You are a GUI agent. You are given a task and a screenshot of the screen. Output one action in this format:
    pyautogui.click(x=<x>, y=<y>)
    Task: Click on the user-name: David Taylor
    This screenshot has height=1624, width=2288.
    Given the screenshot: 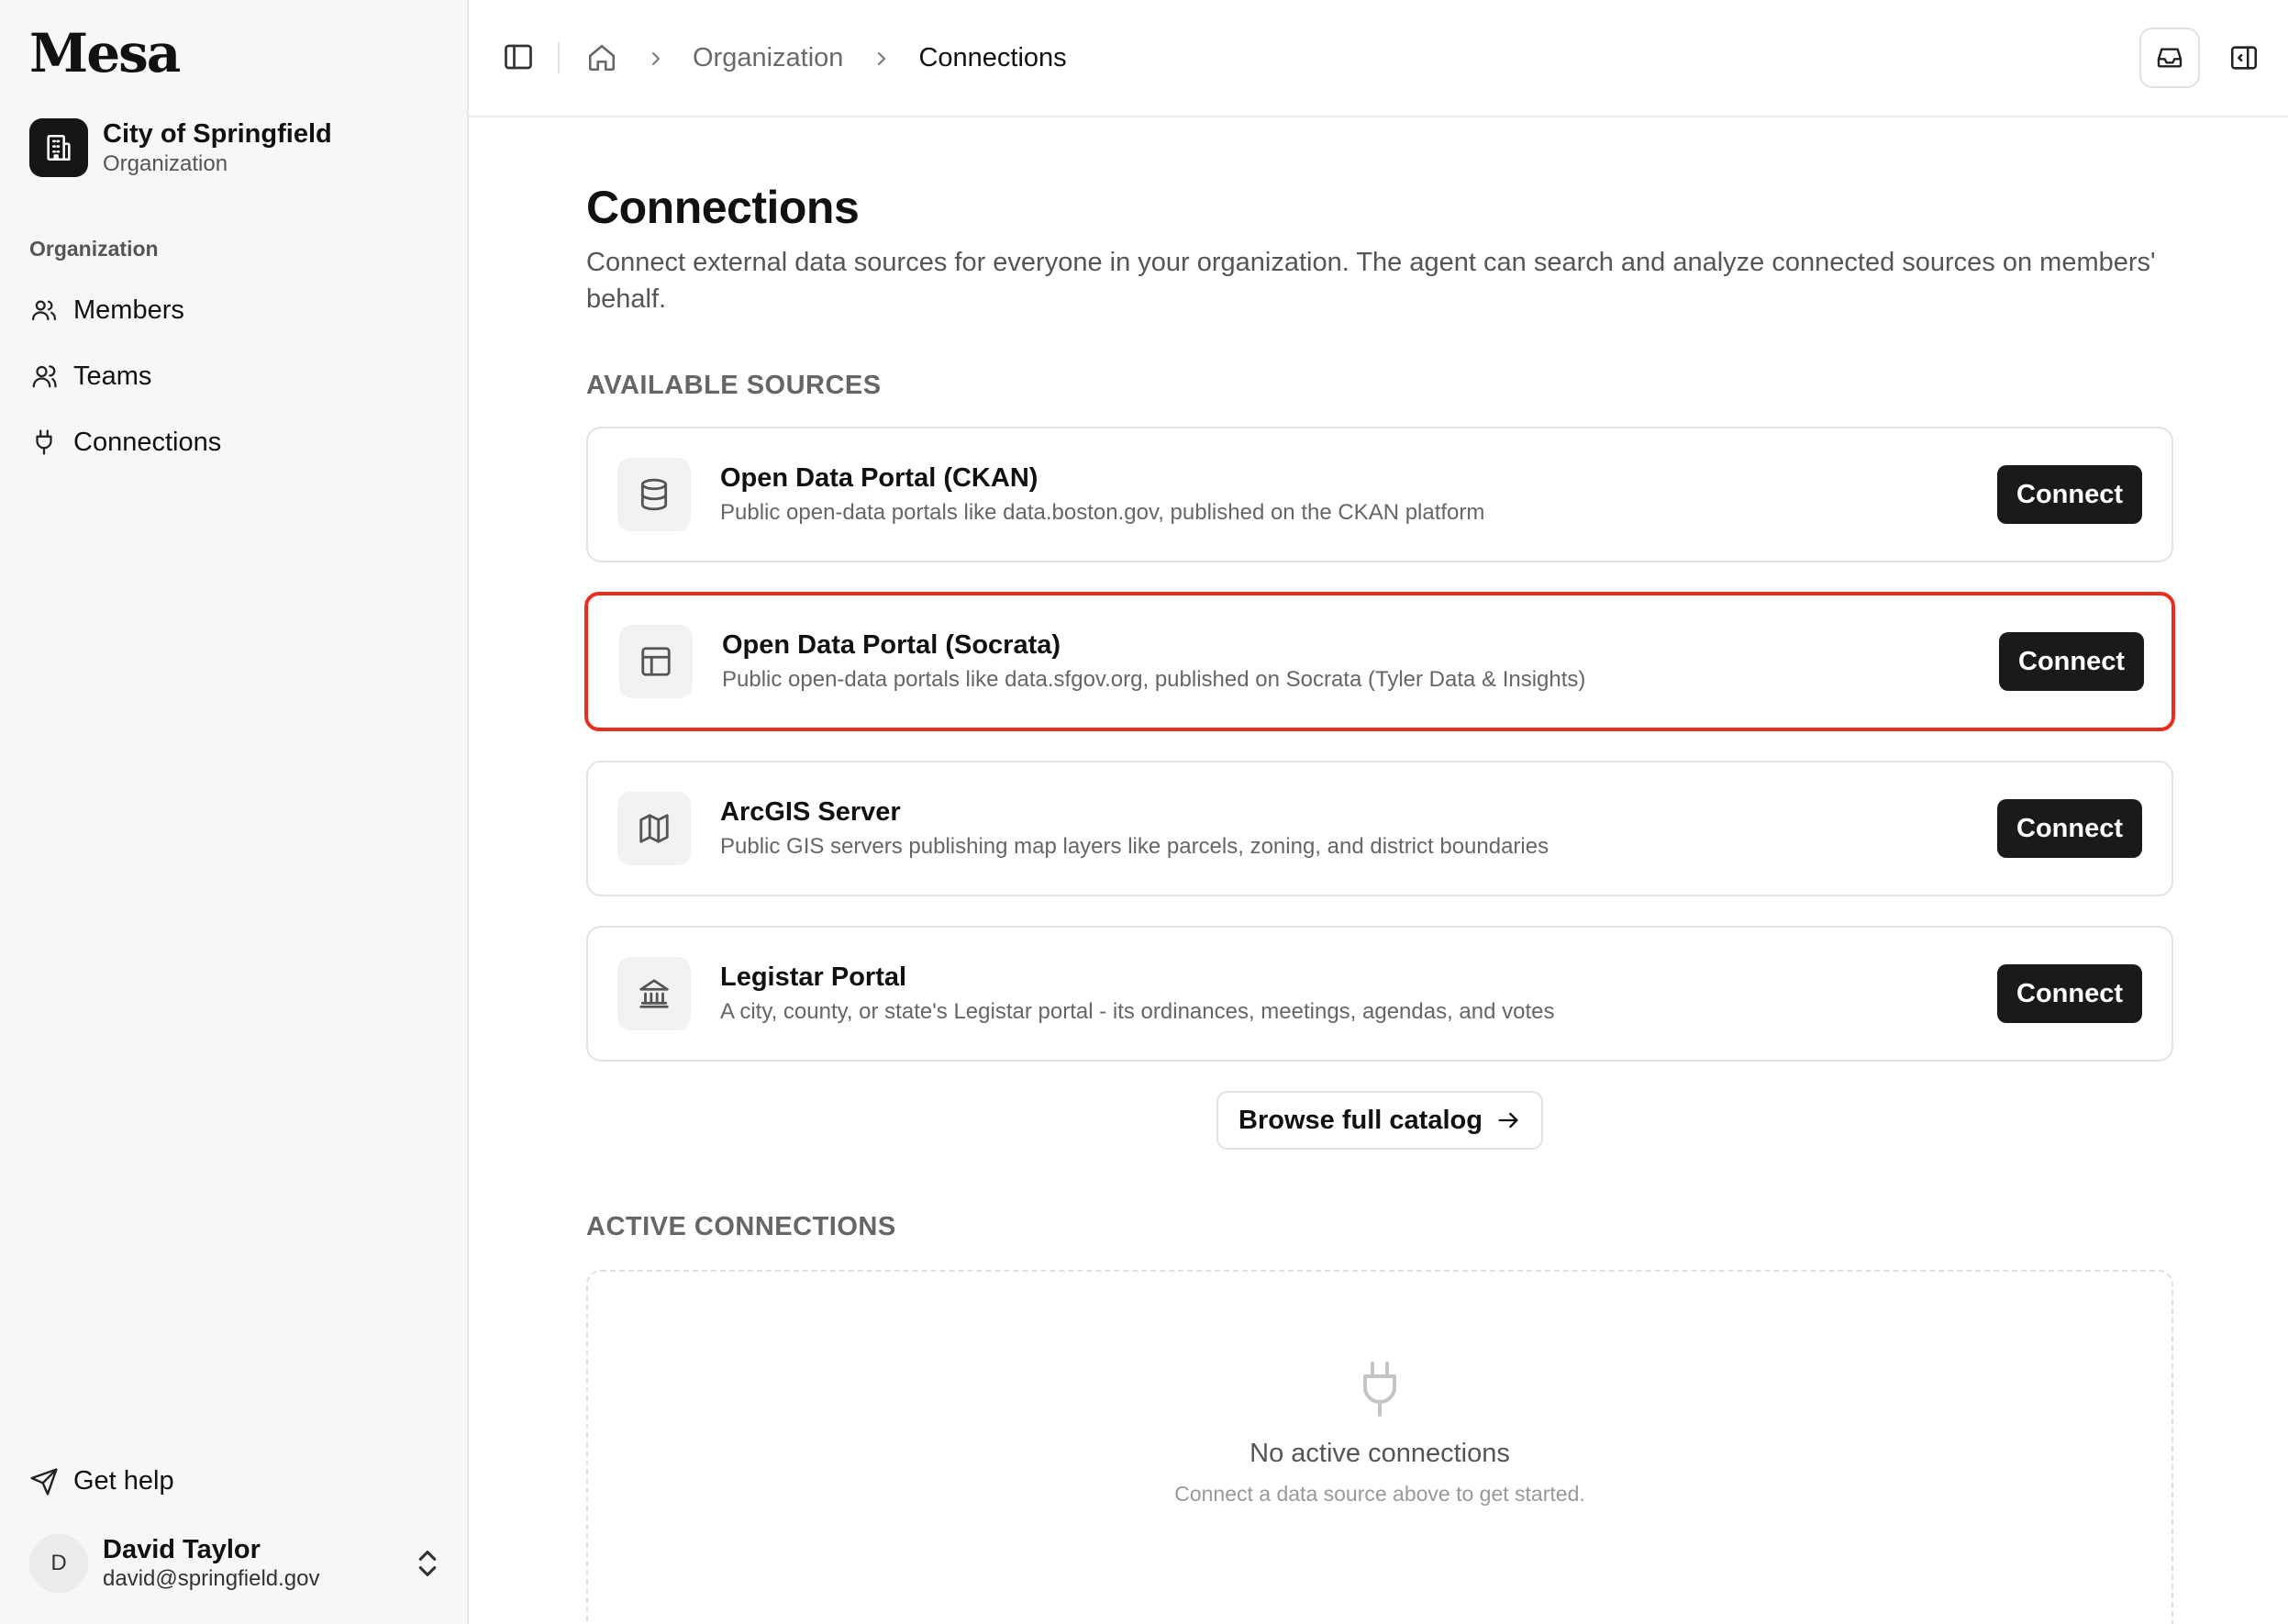 What is the action you would take?
    pyautogui.click(x=182, y=1549)
    